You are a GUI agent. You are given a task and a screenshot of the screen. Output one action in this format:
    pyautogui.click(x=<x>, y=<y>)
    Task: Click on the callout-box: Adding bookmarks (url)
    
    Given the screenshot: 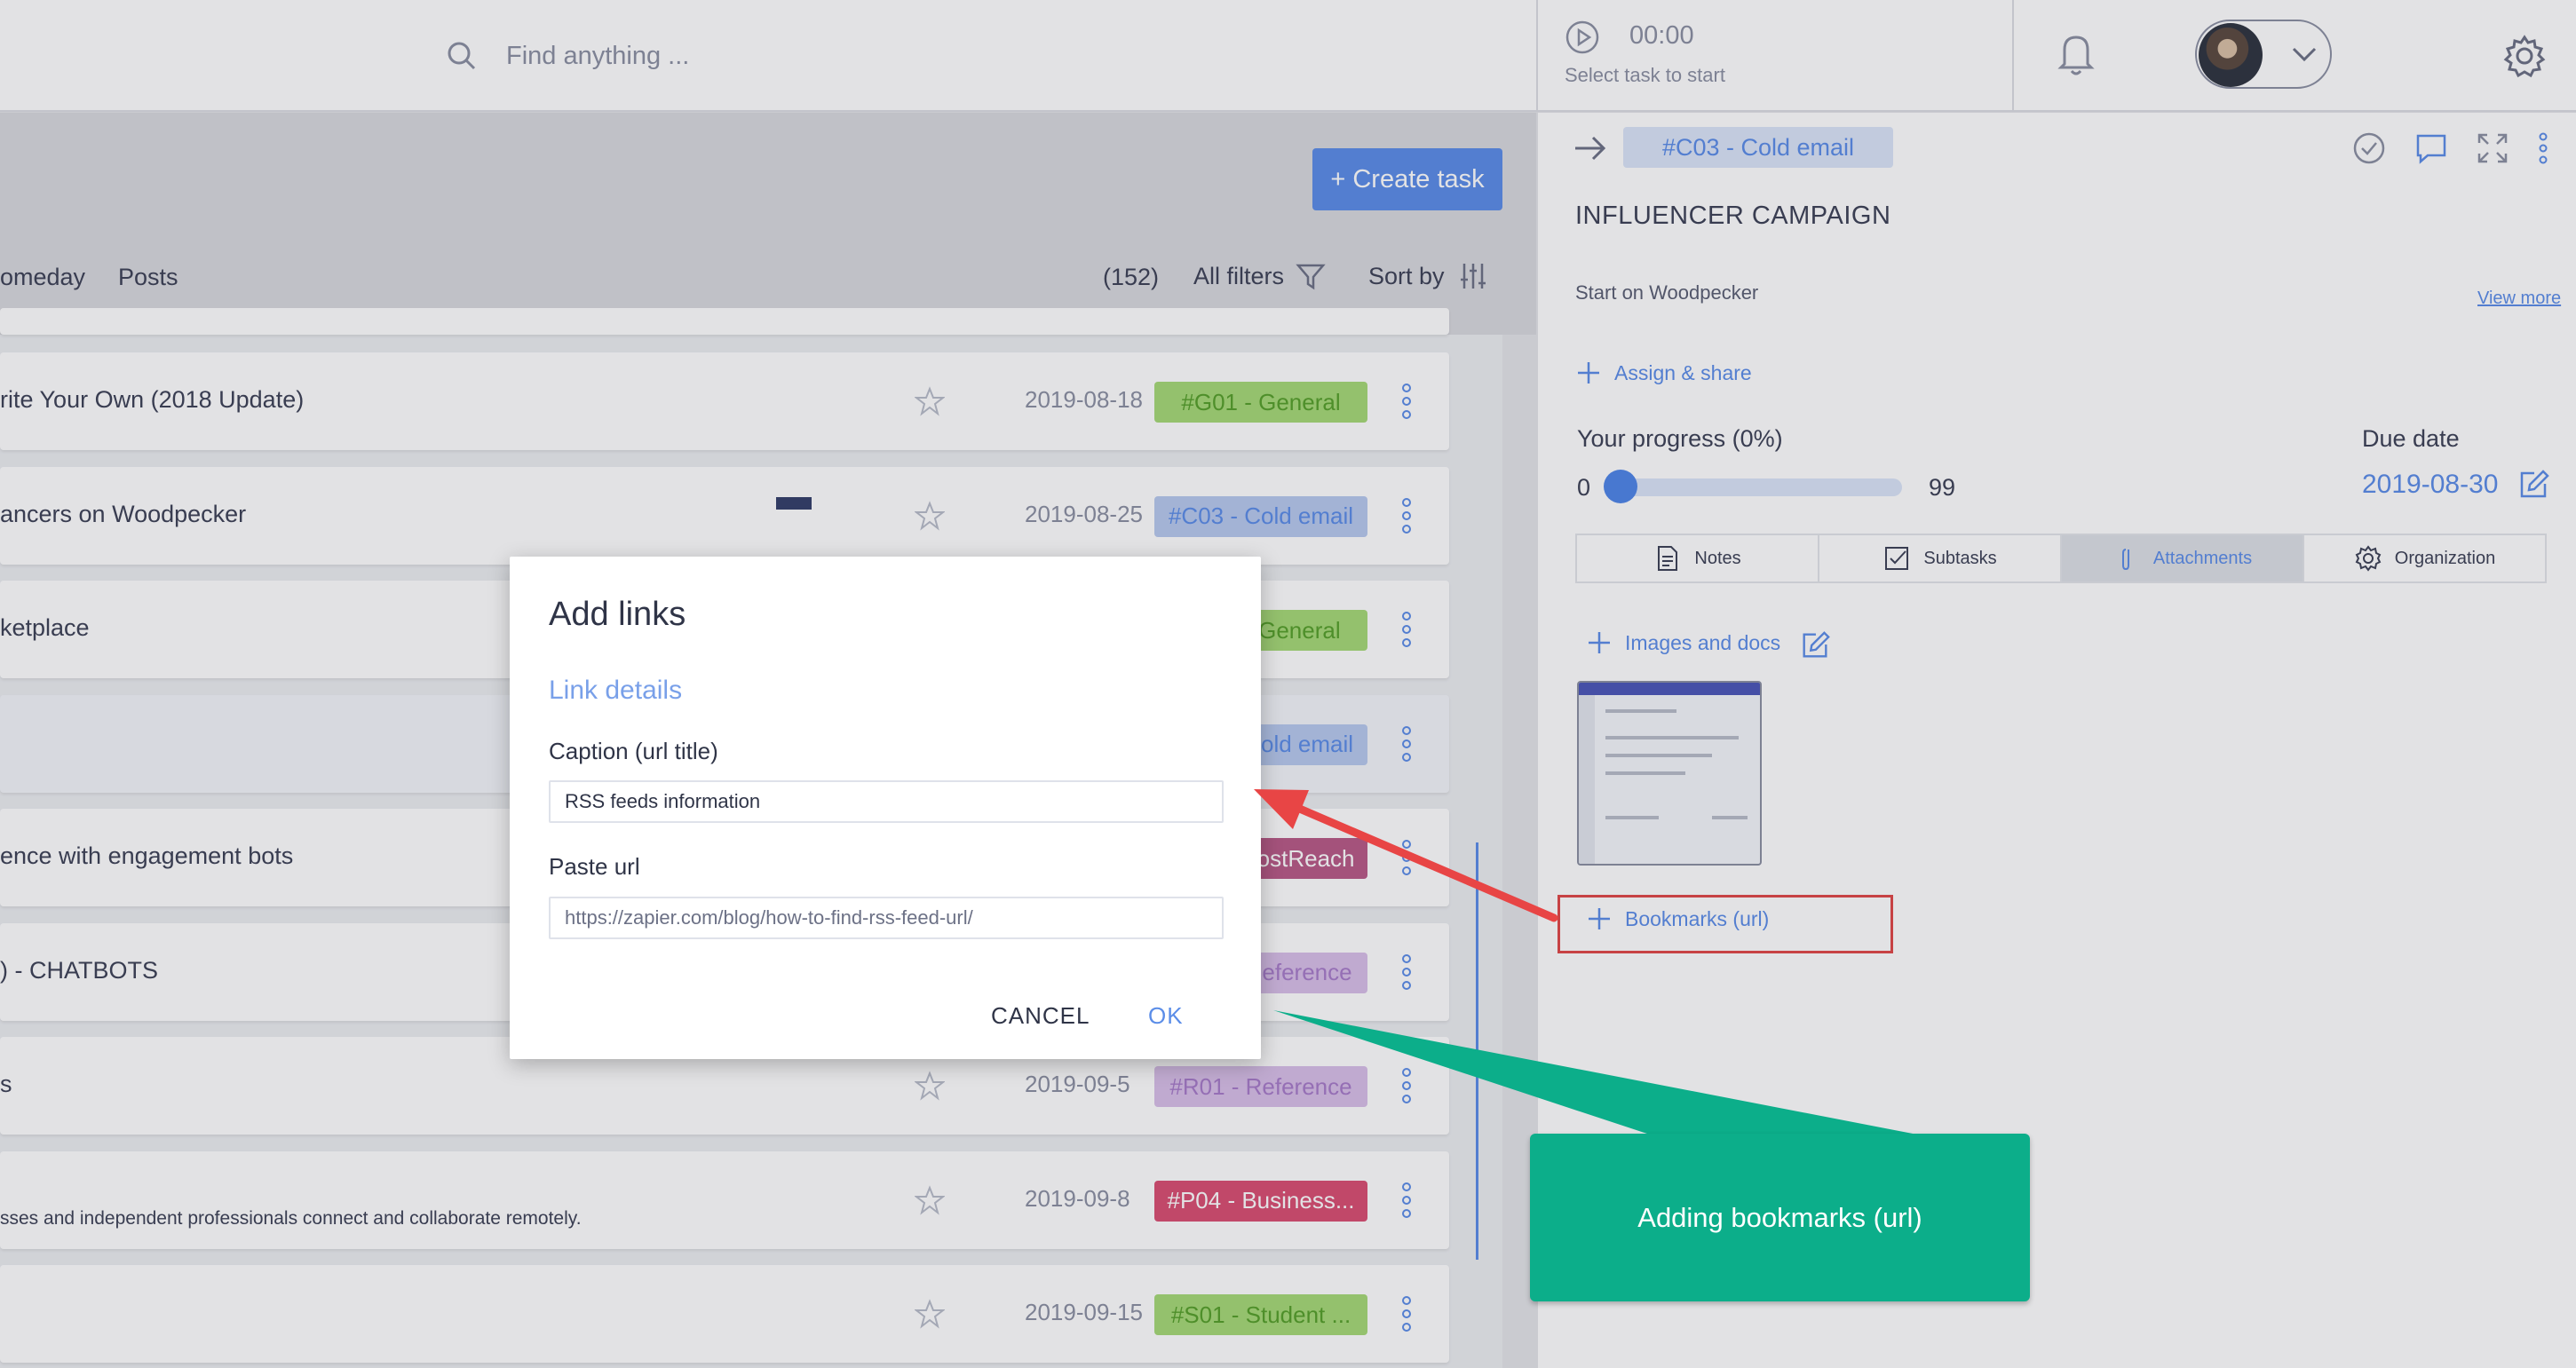 What is the action you would take?
    pyautogui.click(x=1780, y=1217)
    